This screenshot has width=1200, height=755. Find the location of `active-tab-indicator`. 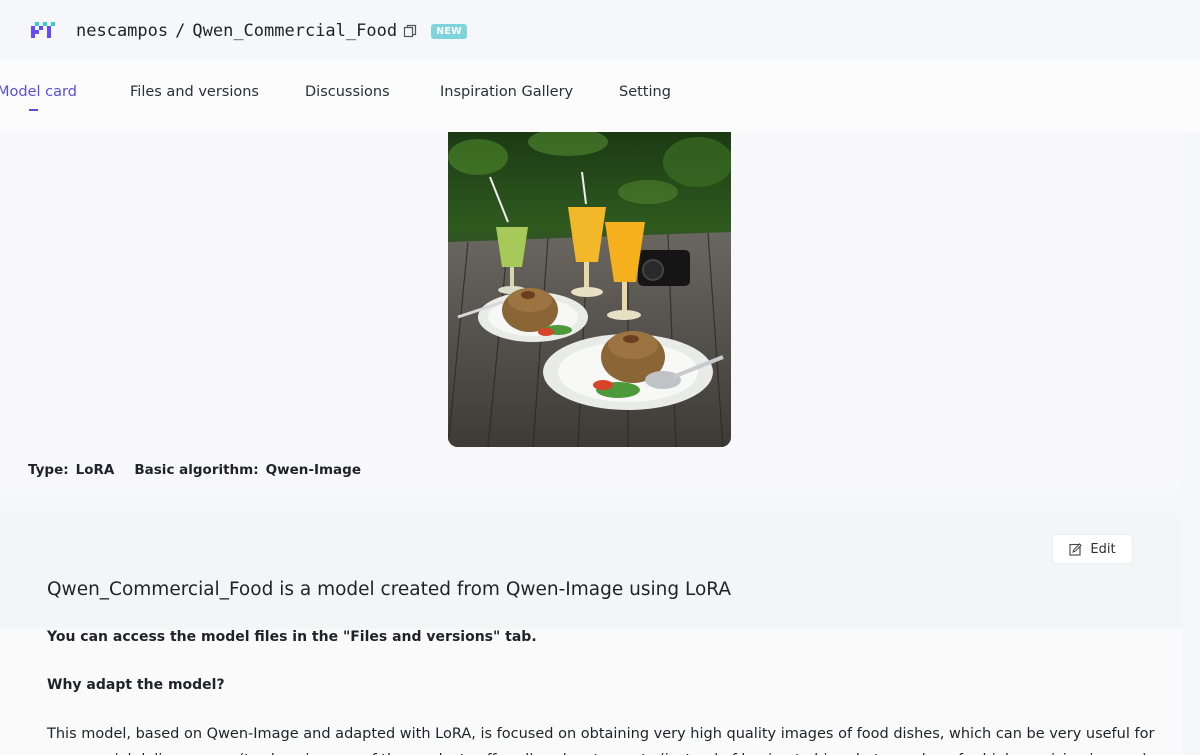

active-tab-indicator is located at coordinates (33, 110).